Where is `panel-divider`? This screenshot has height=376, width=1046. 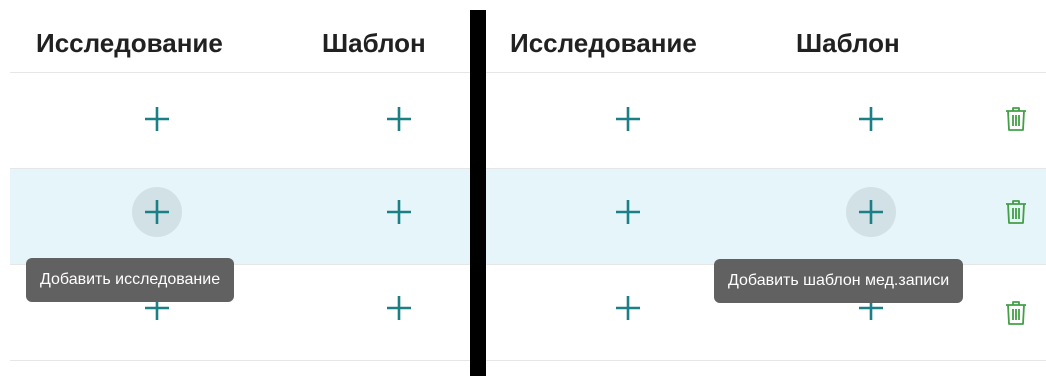 panel-divider is located at coordinates (478, 193).